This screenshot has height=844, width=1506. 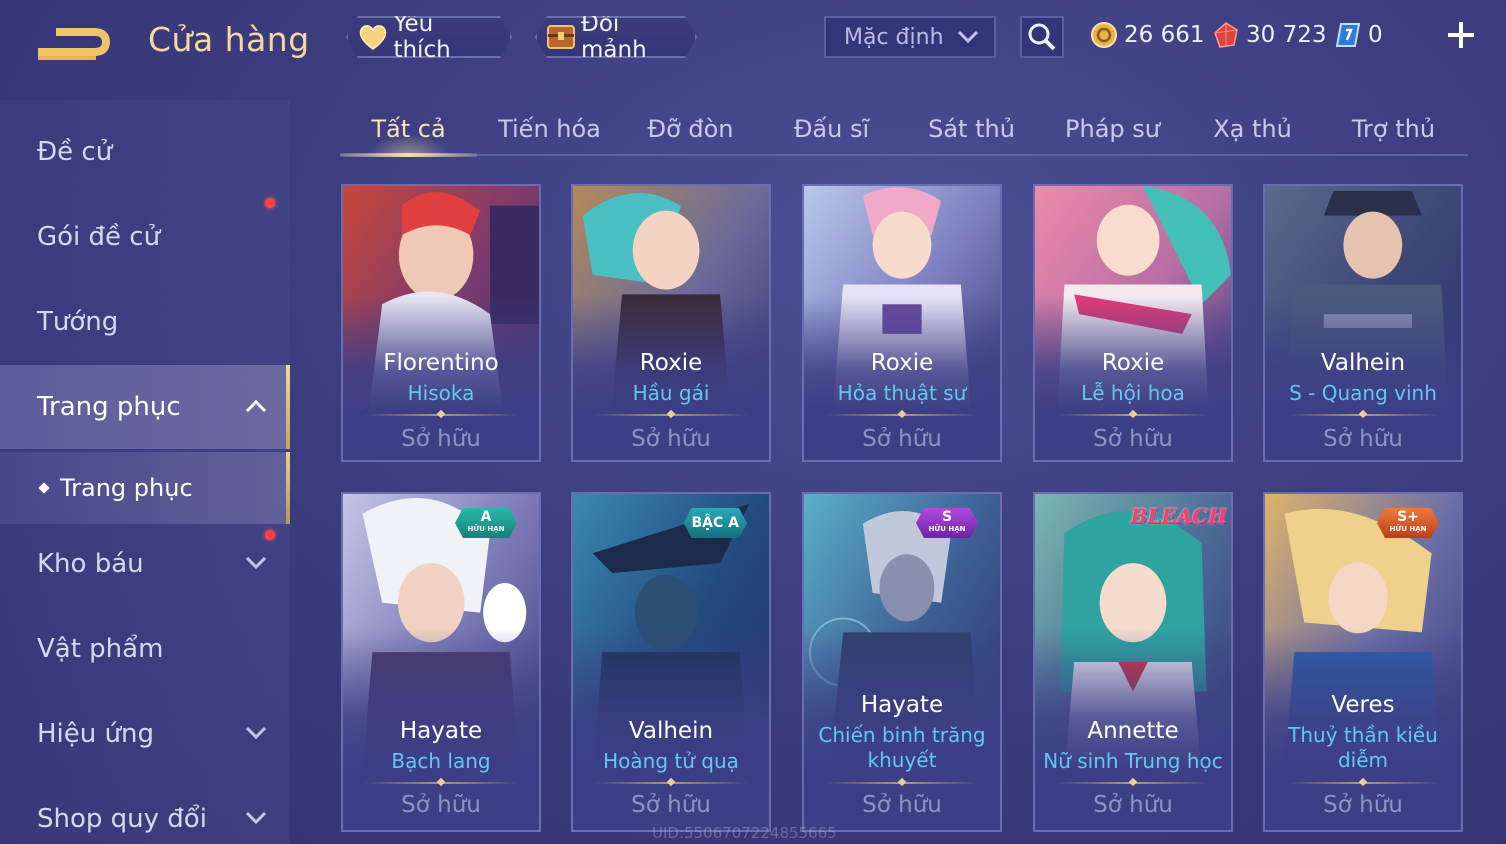 I want to click on sidebar-item-items: Vật phẩm, so click(x=145, y=649).